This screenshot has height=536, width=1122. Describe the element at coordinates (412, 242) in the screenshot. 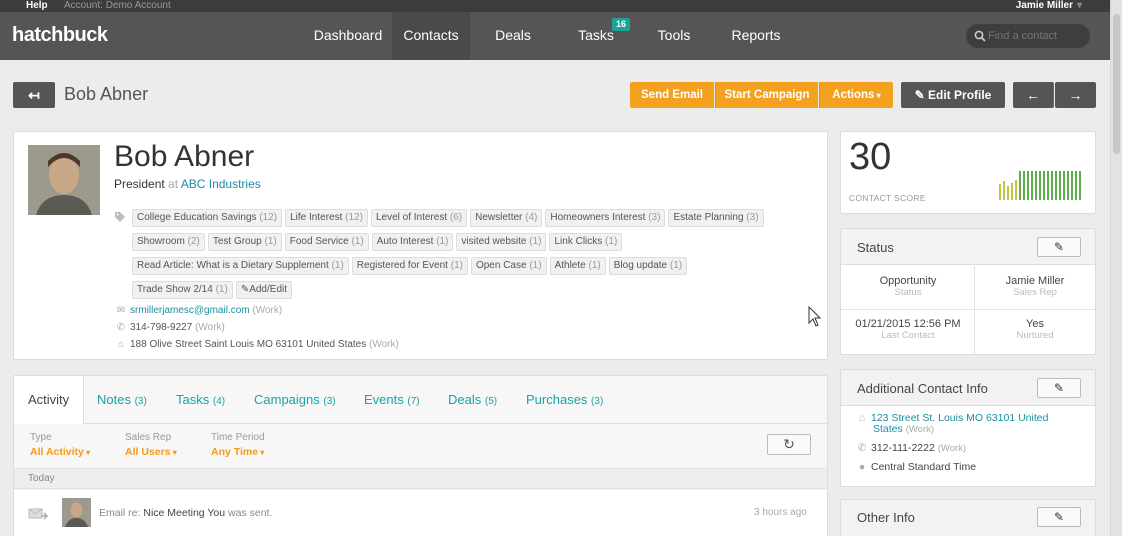

I see `tag: Auto Interest (1)` at that location.